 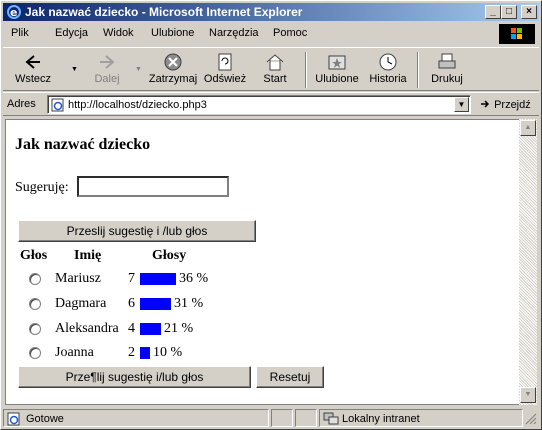 What do you see at coordinates (290, 377) in the screenshot?
I see `reset-button: Resetuj` at bounding box center [290, 377].